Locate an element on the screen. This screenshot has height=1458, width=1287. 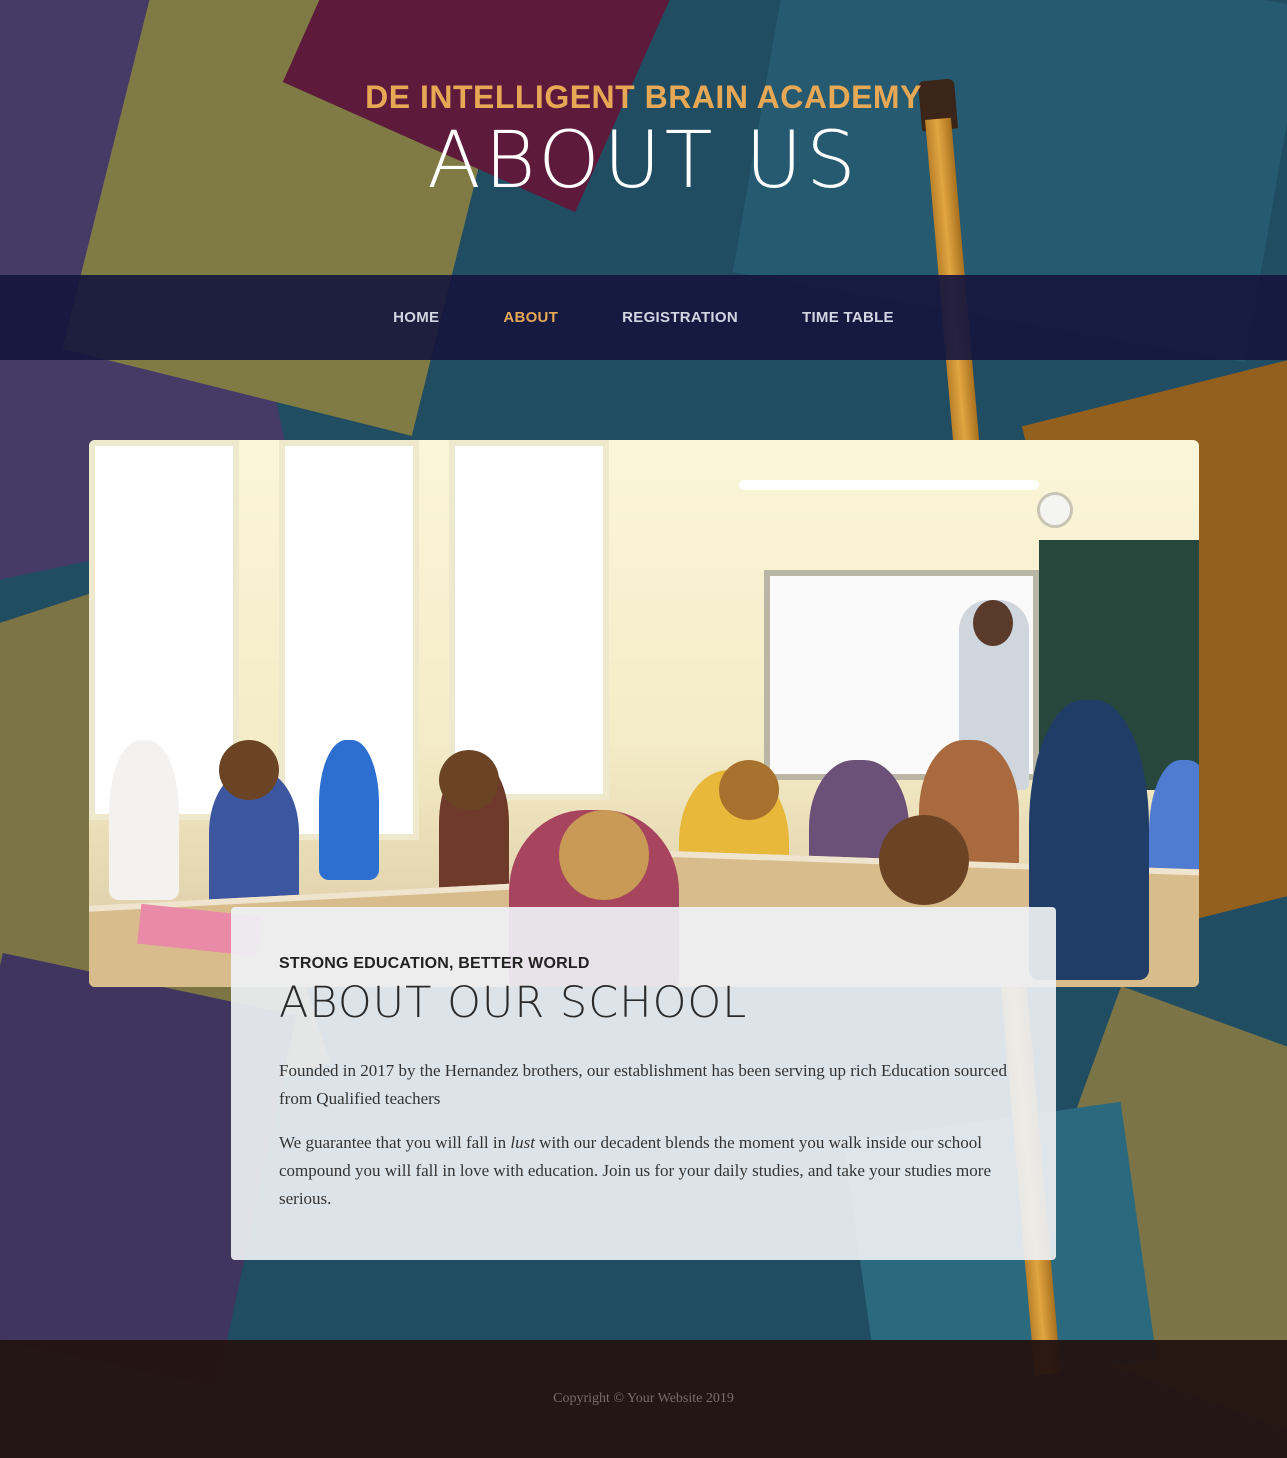
site-header: DE INTELLIGENT BRAIN ACADEMY ABOUT US is located at coordinates (643, 142).